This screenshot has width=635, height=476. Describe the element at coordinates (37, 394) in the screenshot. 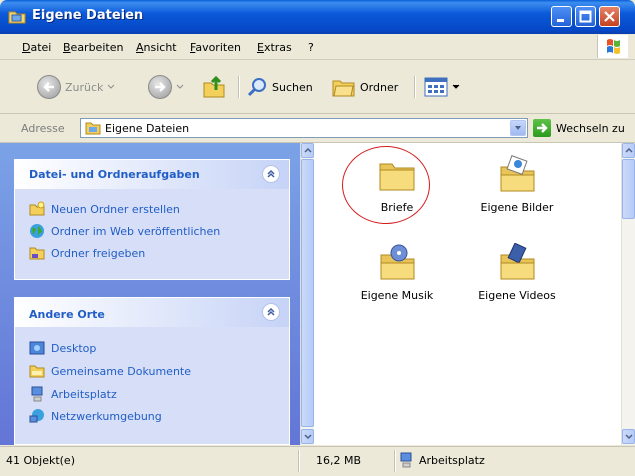

I see `computer-icon` at that location.